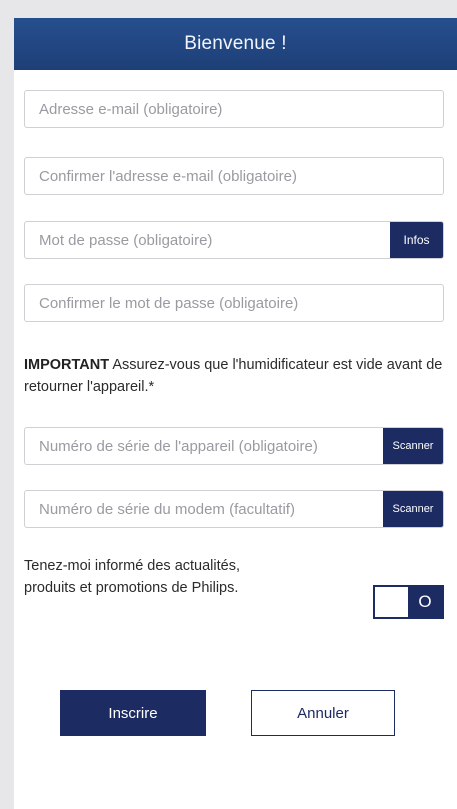 Image resolution: width=457 pixels, height=809 pixels. Describe the element at coordinates (204, 446) in the screenshot. I see `device-serial-input` at that location.